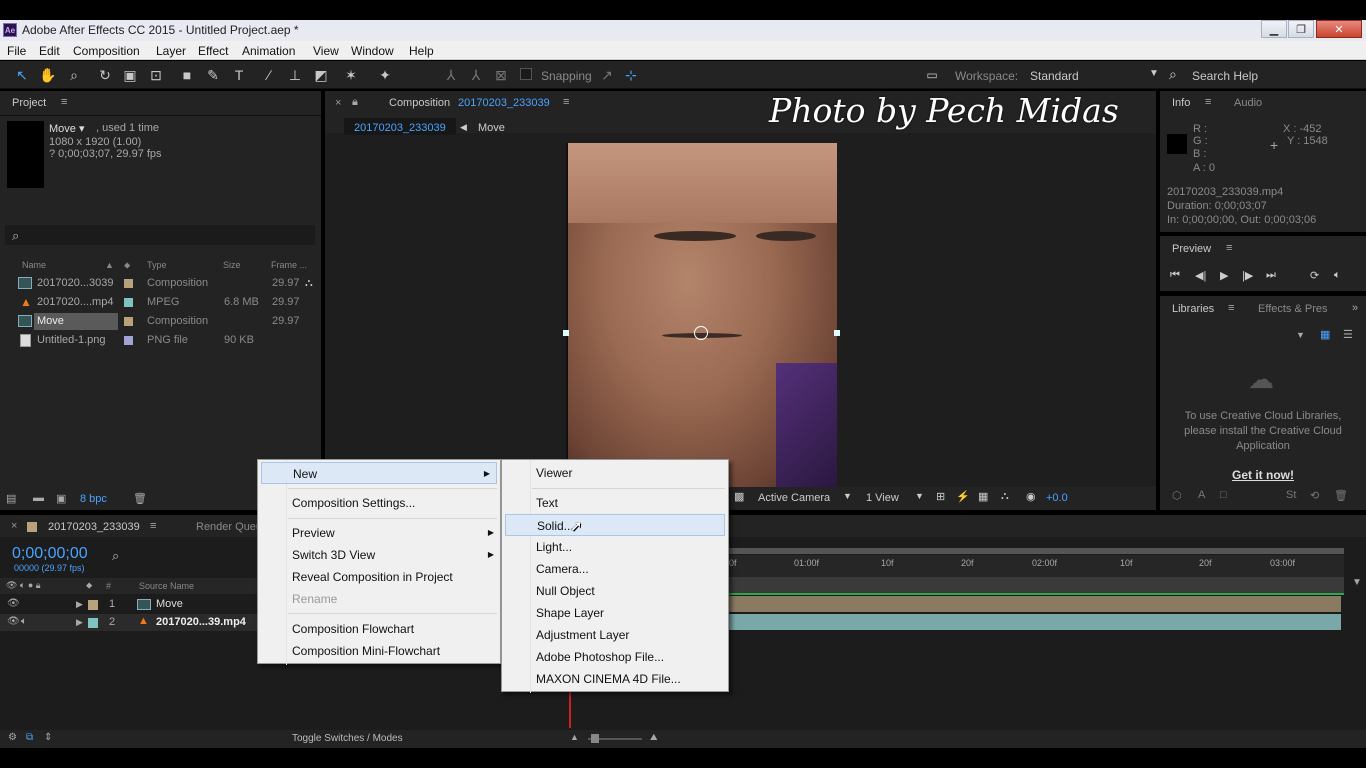 This screenshot has height=768, width=1366. I want to click on hand-tool-icon: ✋, so click(48, 75).